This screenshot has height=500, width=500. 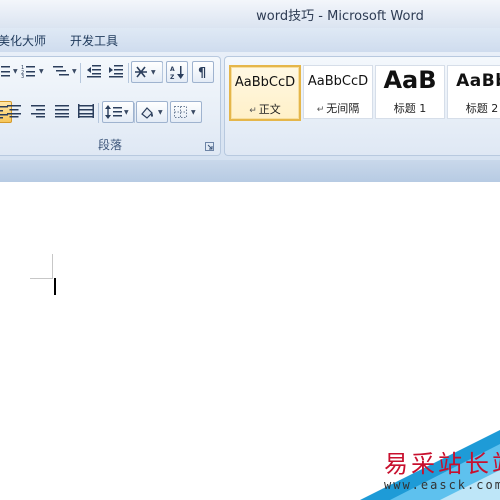 What do you see at coordinates (250, 171) in the screenshot?
I see `ribbon-bottom-bar` at bounding box center [250, 171].